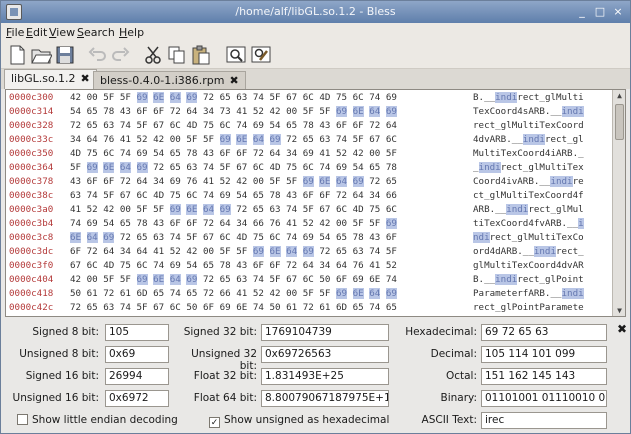  Describe the element at coordinates (618, 11) in the screenshot. I see `close-window-button: ×` at that location.